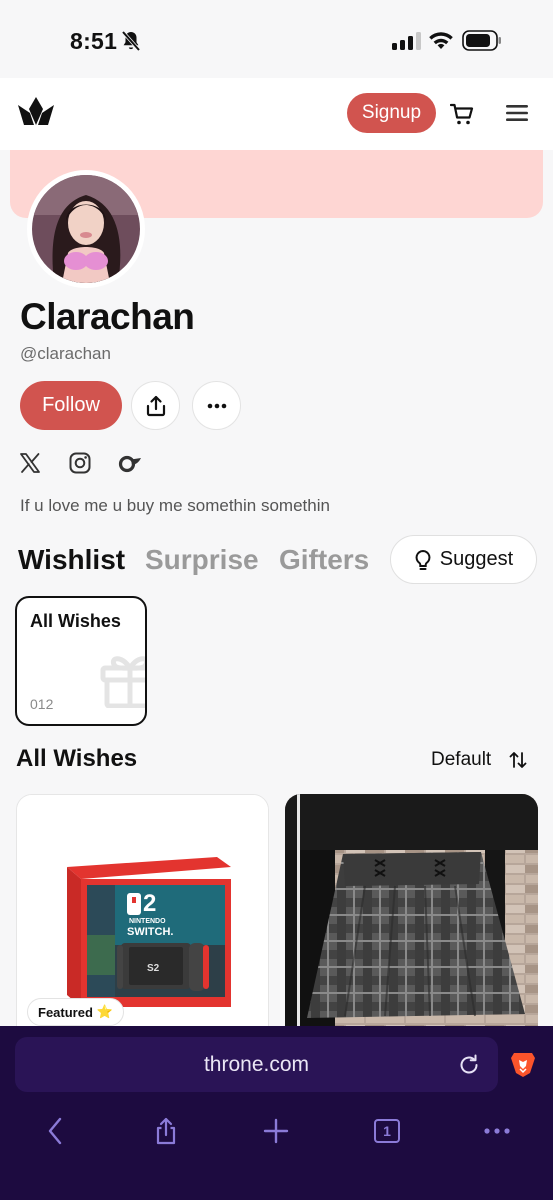  I want to click on throne-logo-icon, so click(36, 111).